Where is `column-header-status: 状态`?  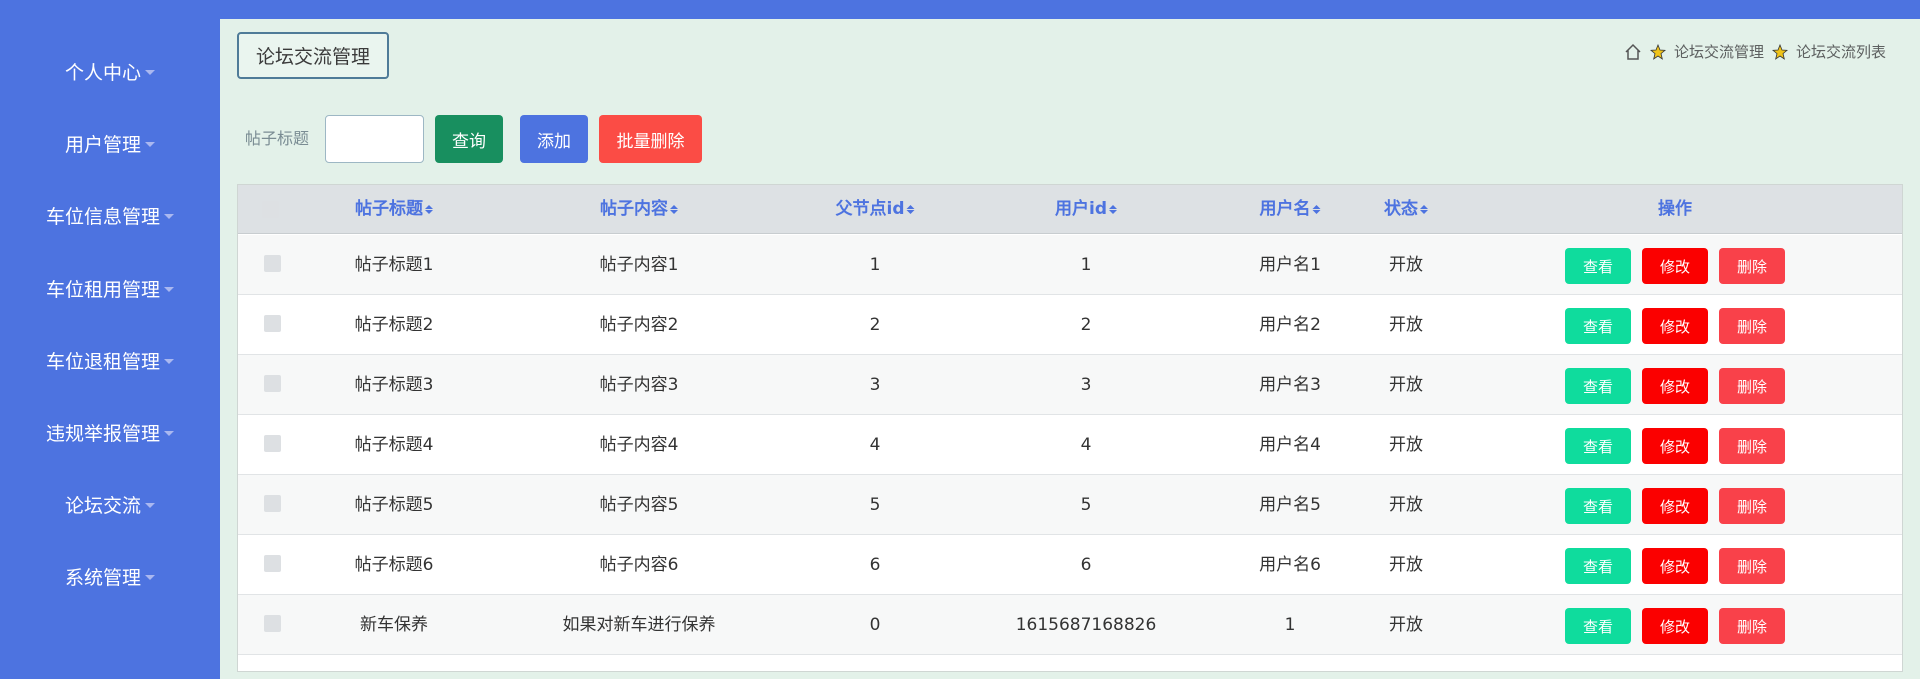 column-header-status: 状态 is located at coordinates (1406, 209).